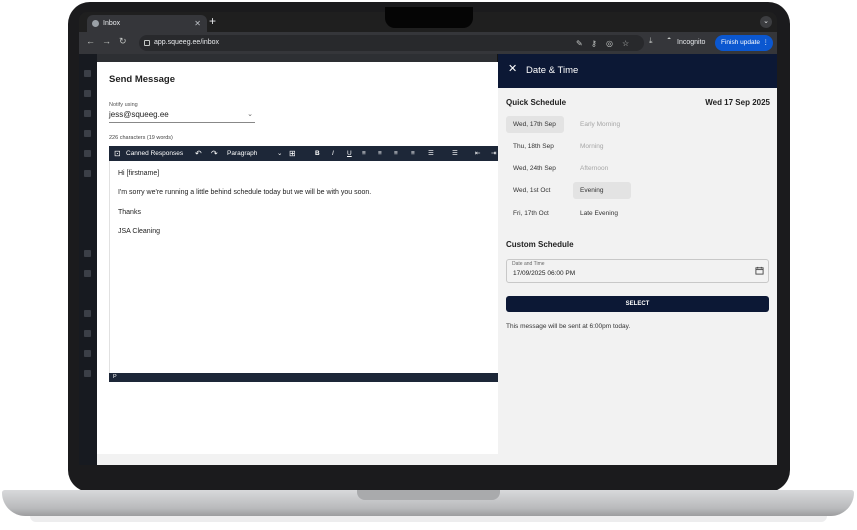 The image size is (857, 530). Describe the element at coordinates (669, 39) in the screenshot. I see `incognito-icon: ◓` at that location.